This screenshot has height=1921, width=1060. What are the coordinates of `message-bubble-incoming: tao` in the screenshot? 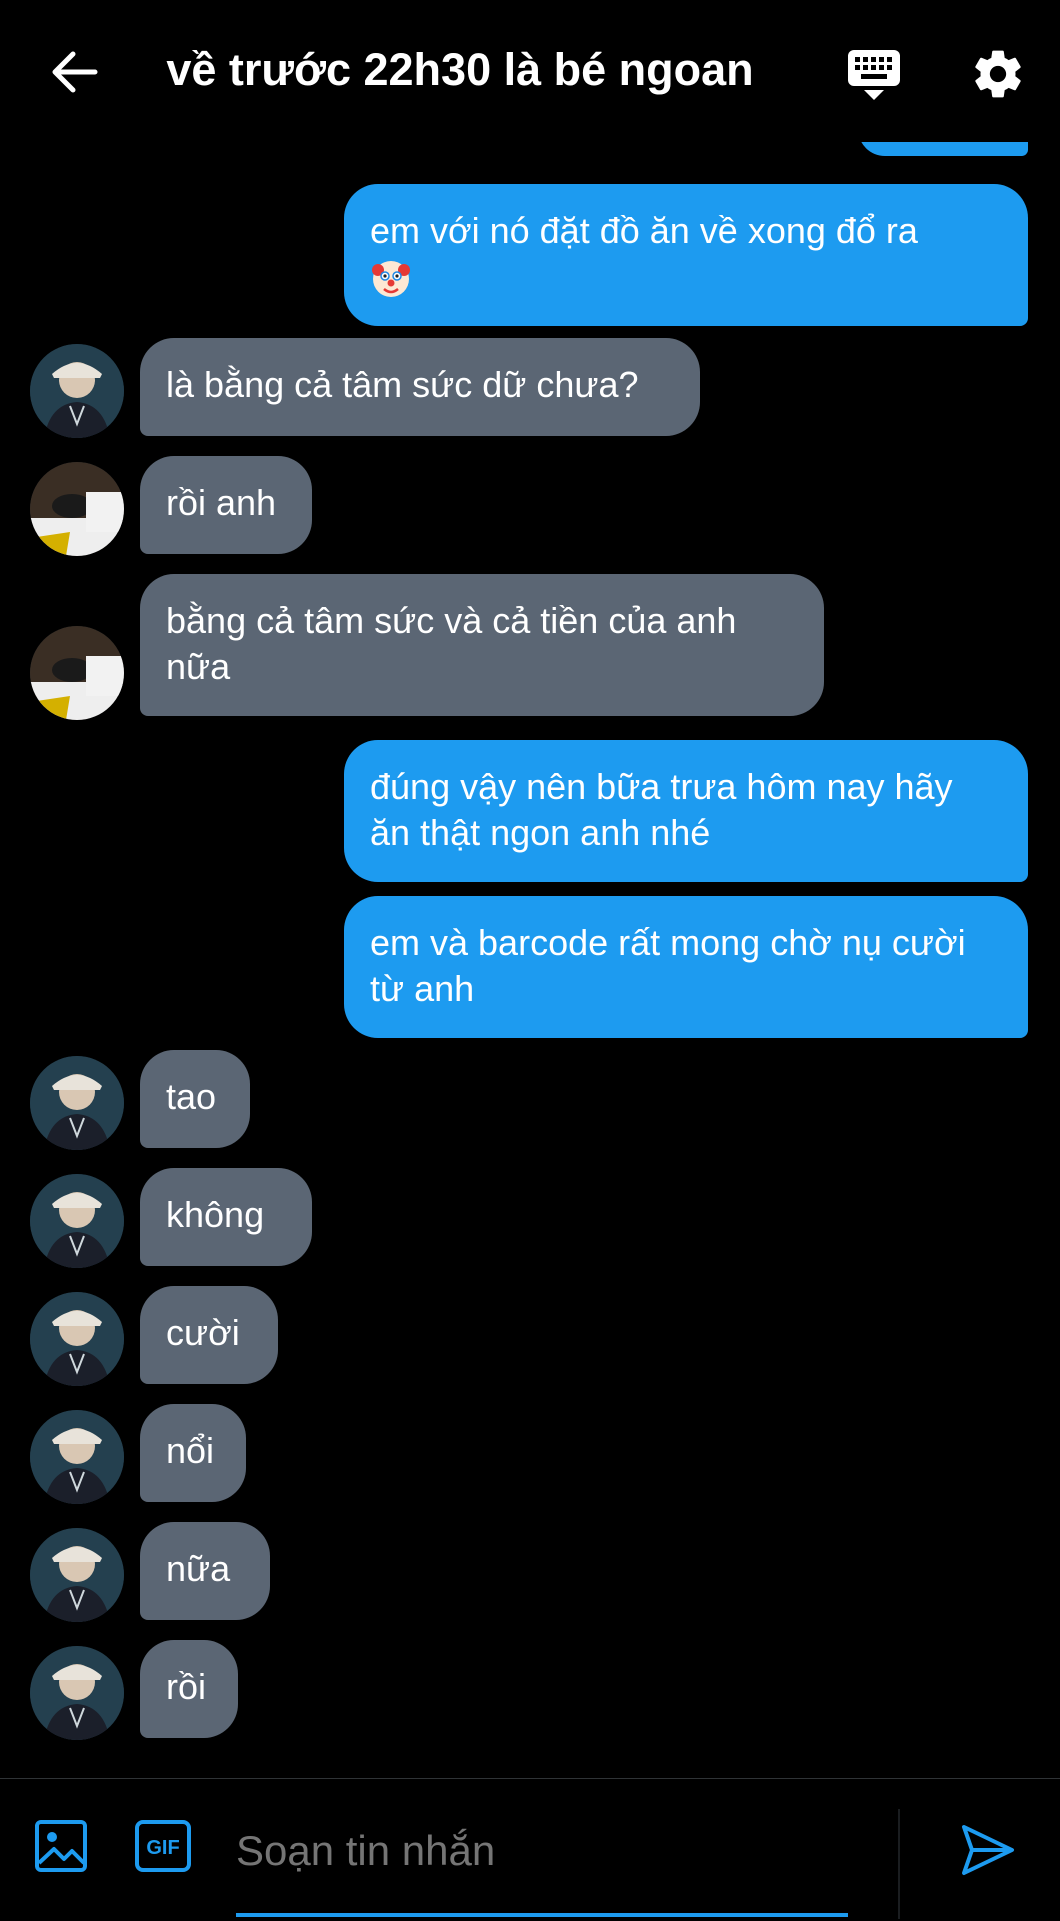 It's located at (195, 1099).